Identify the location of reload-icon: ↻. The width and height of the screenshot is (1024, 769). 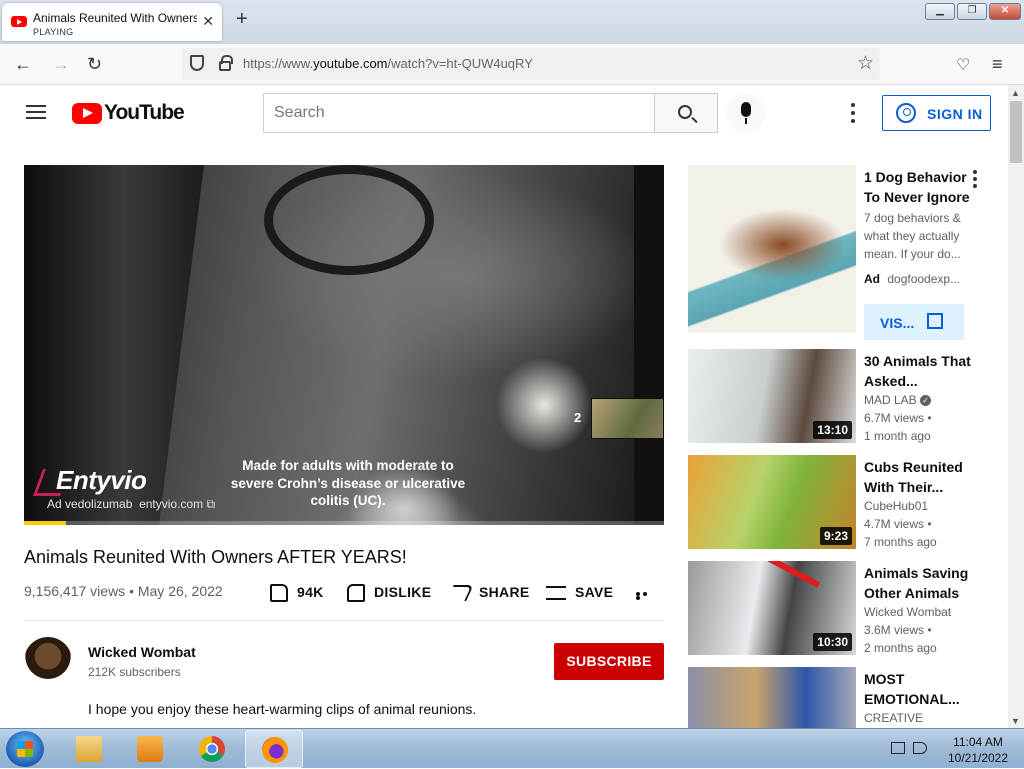
(94, 64).